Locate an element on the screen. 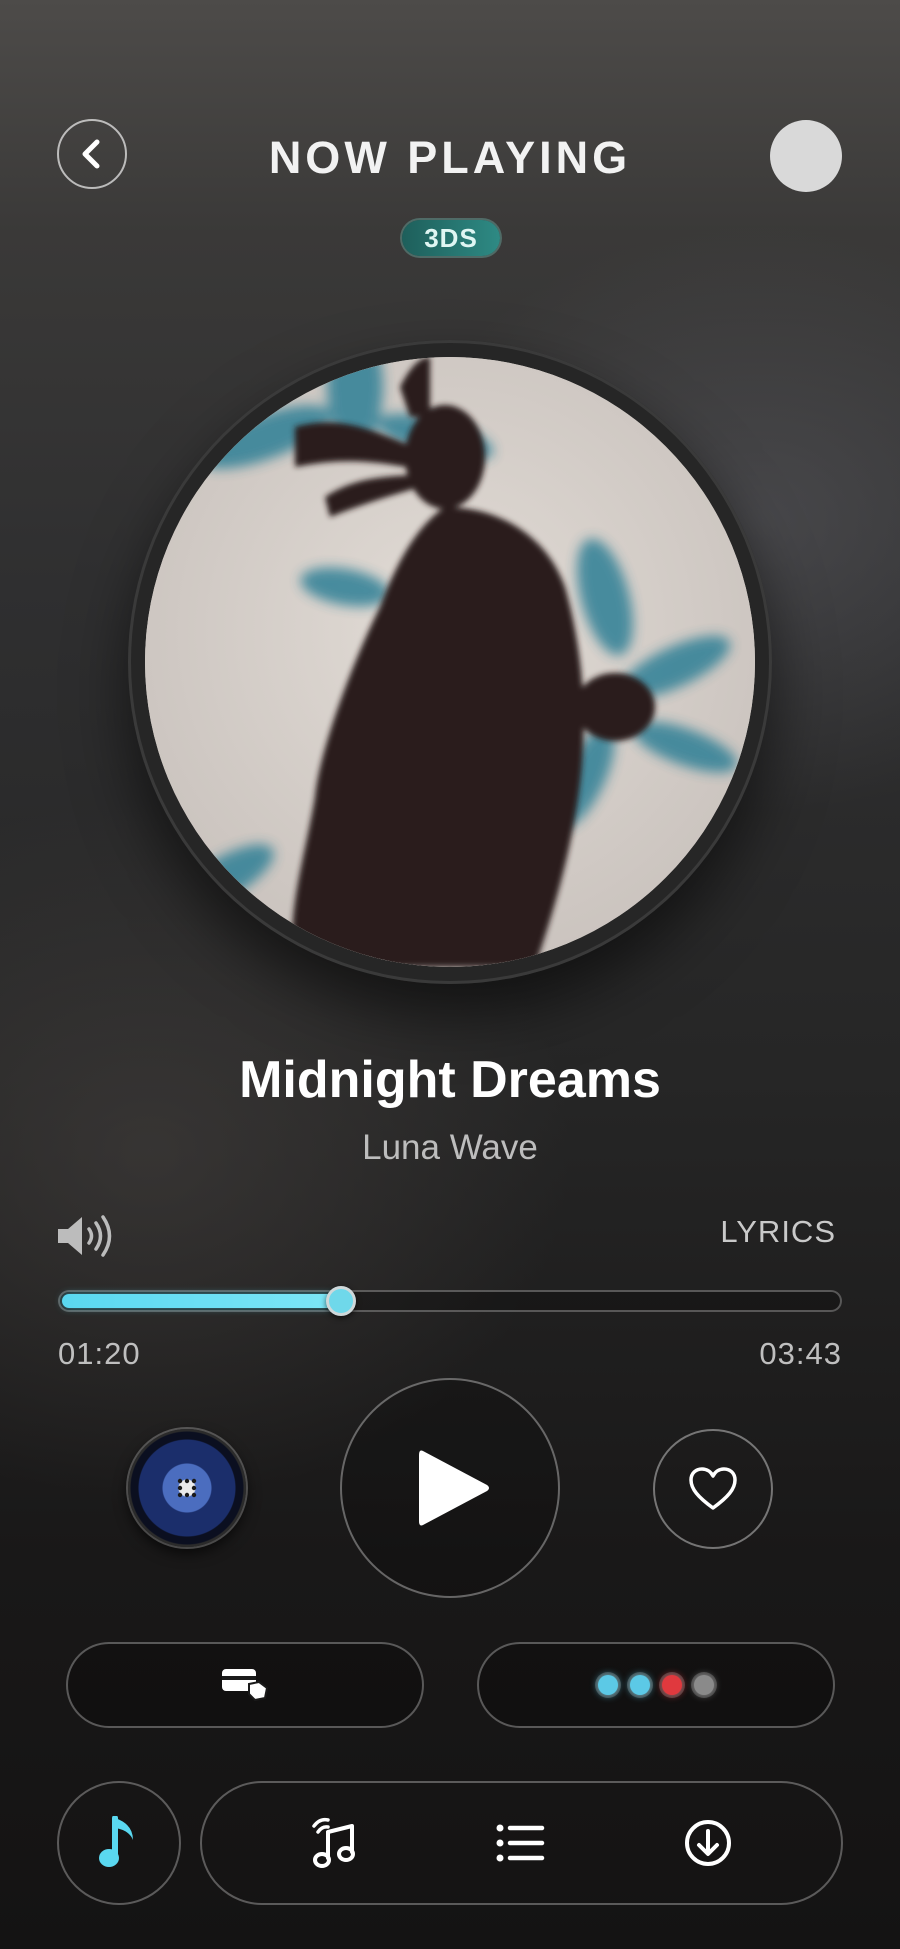 The width and height of the screenshot is (900, 1949). nav-download is located at coordinates (708, 1843).